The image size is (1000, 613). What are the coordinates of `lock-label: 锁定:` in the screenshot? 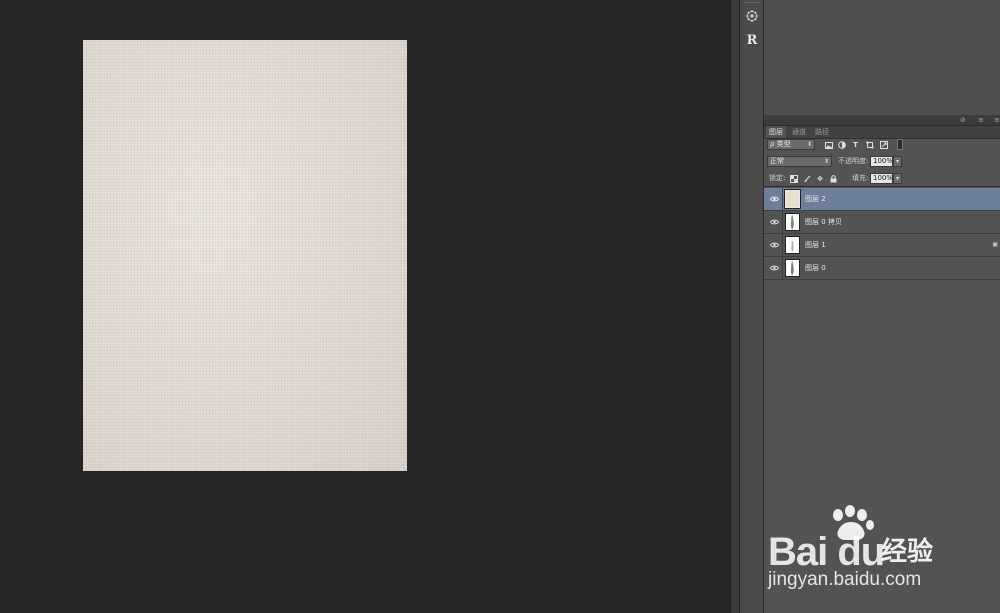 It's located at (777, 178).